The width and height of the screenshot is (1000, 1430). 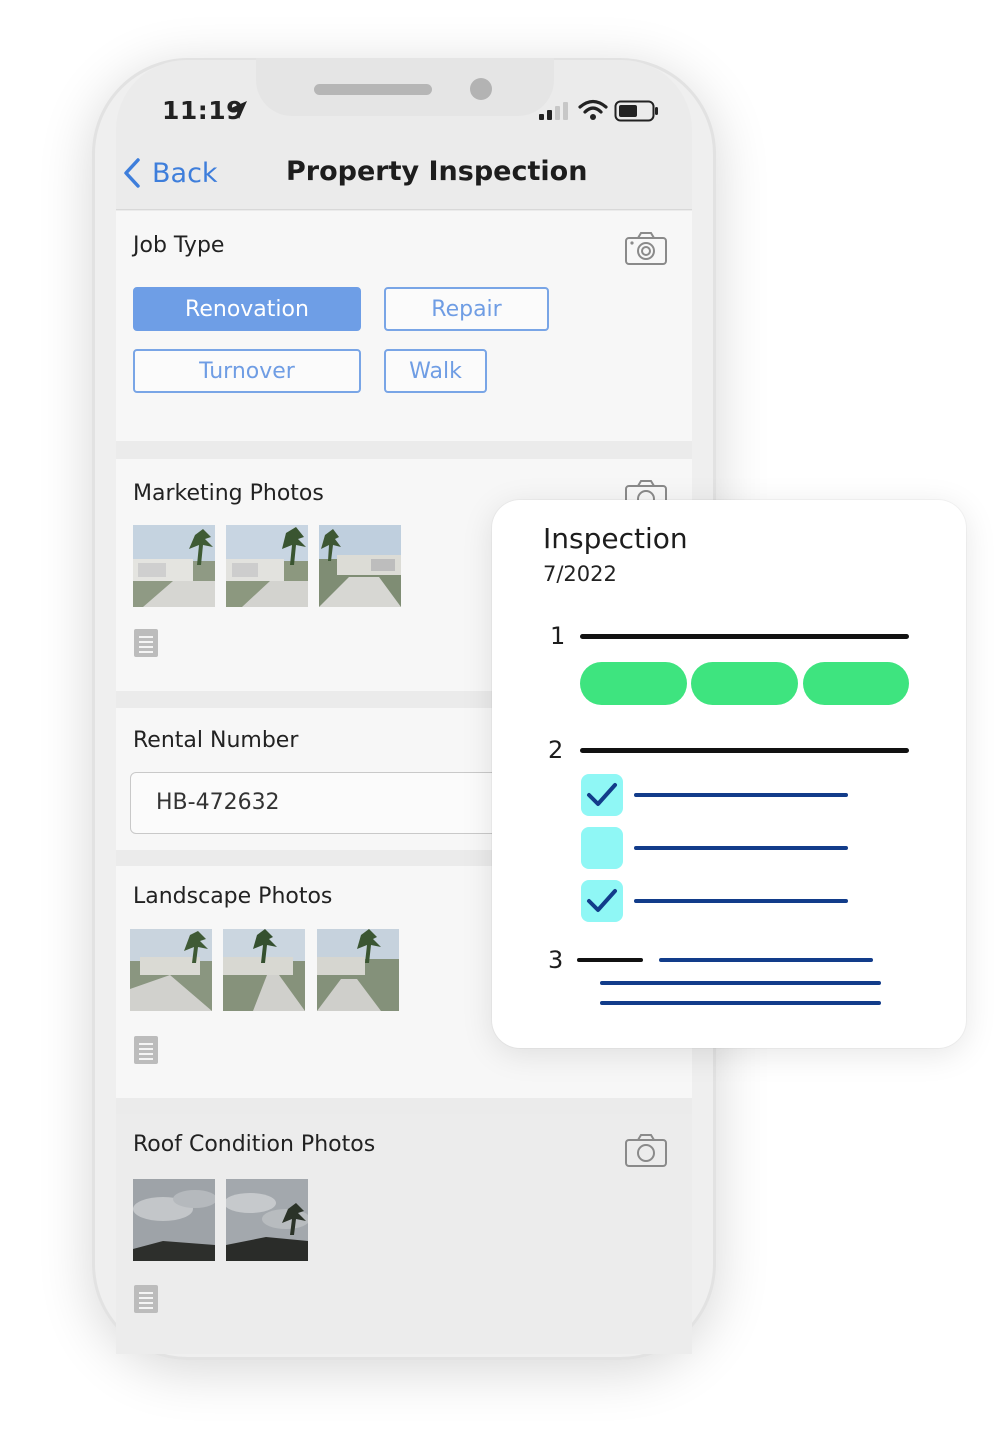 I want to click on checklist-checkbox-unchecked, so click(x=602, y=848).